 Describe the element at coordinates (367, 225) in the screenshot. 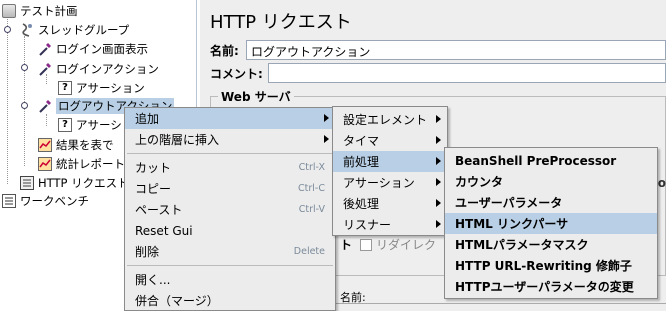

I see `menu-item-label: リスナー` at that location.